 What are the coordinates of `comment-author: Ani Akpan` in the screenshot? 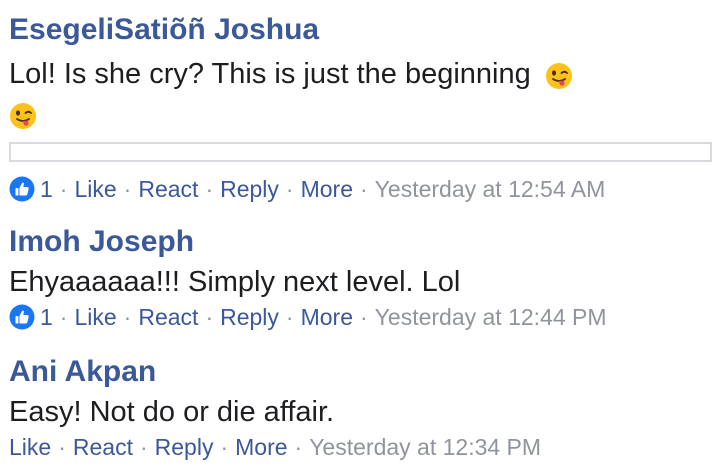 It's located at (360, 372).